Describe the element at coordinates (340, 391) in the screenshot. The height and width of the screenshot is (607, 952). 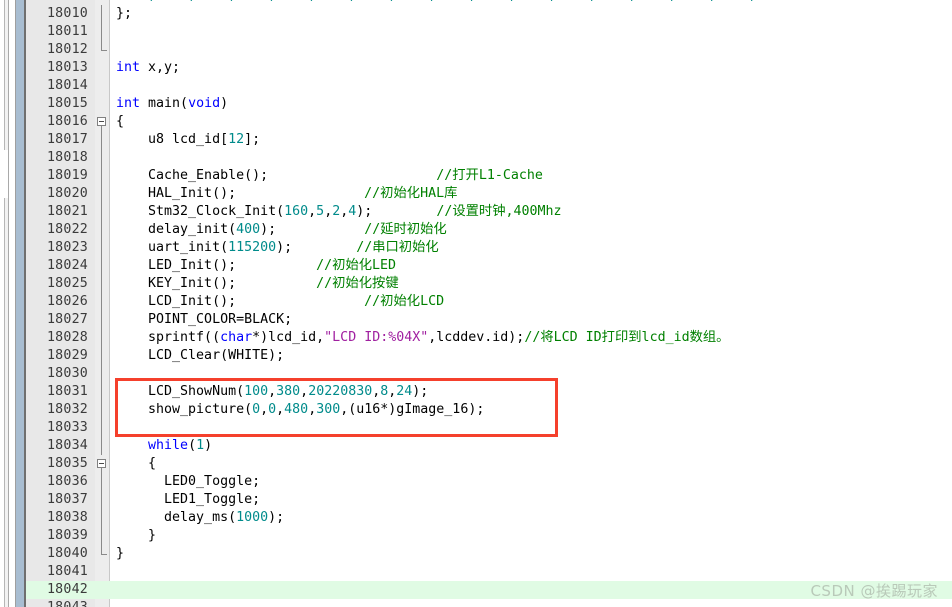
I see `code-token-num: 20220830` at that location.